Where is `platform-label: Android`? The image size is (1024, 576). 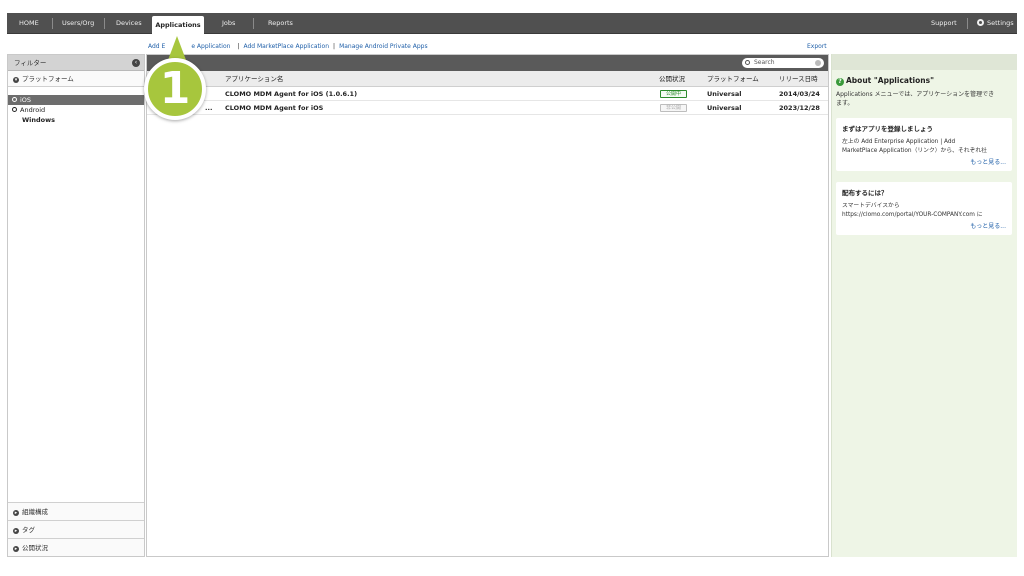
platform-label: Android is located at coordinates (33, 110).